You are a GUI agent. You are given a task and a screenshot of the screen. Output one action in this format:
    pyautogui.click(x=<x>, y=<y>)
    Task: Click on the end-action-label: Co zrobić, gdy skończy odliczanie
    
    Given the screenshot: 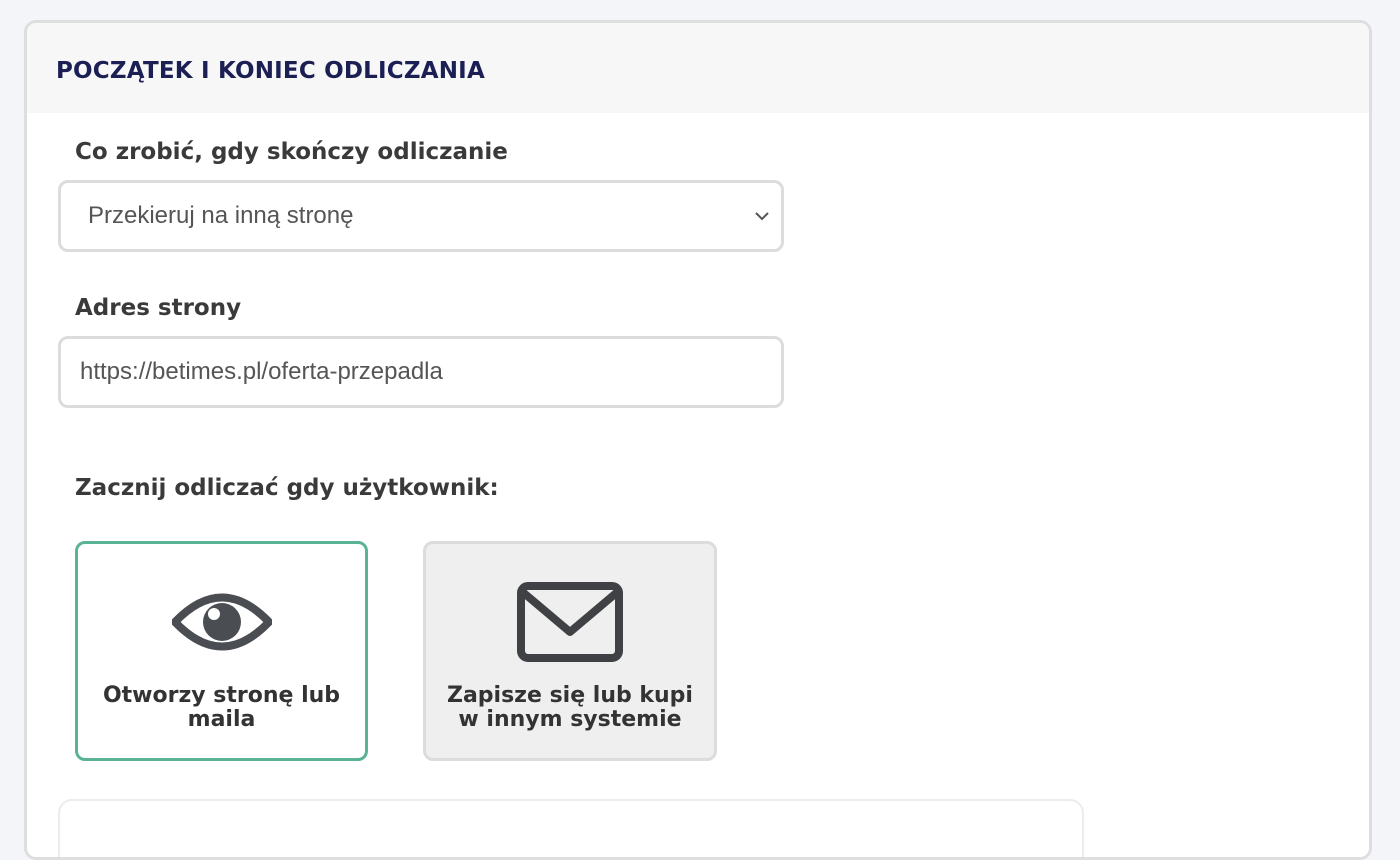 What is the action you would take?
    pyautogui.click(x=291, y=152)
    